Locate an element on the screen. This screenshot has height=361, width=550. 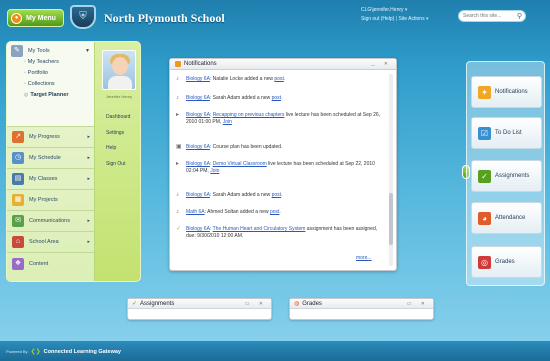
schedule-icon: ◷ is located at coordinates (18, 158).